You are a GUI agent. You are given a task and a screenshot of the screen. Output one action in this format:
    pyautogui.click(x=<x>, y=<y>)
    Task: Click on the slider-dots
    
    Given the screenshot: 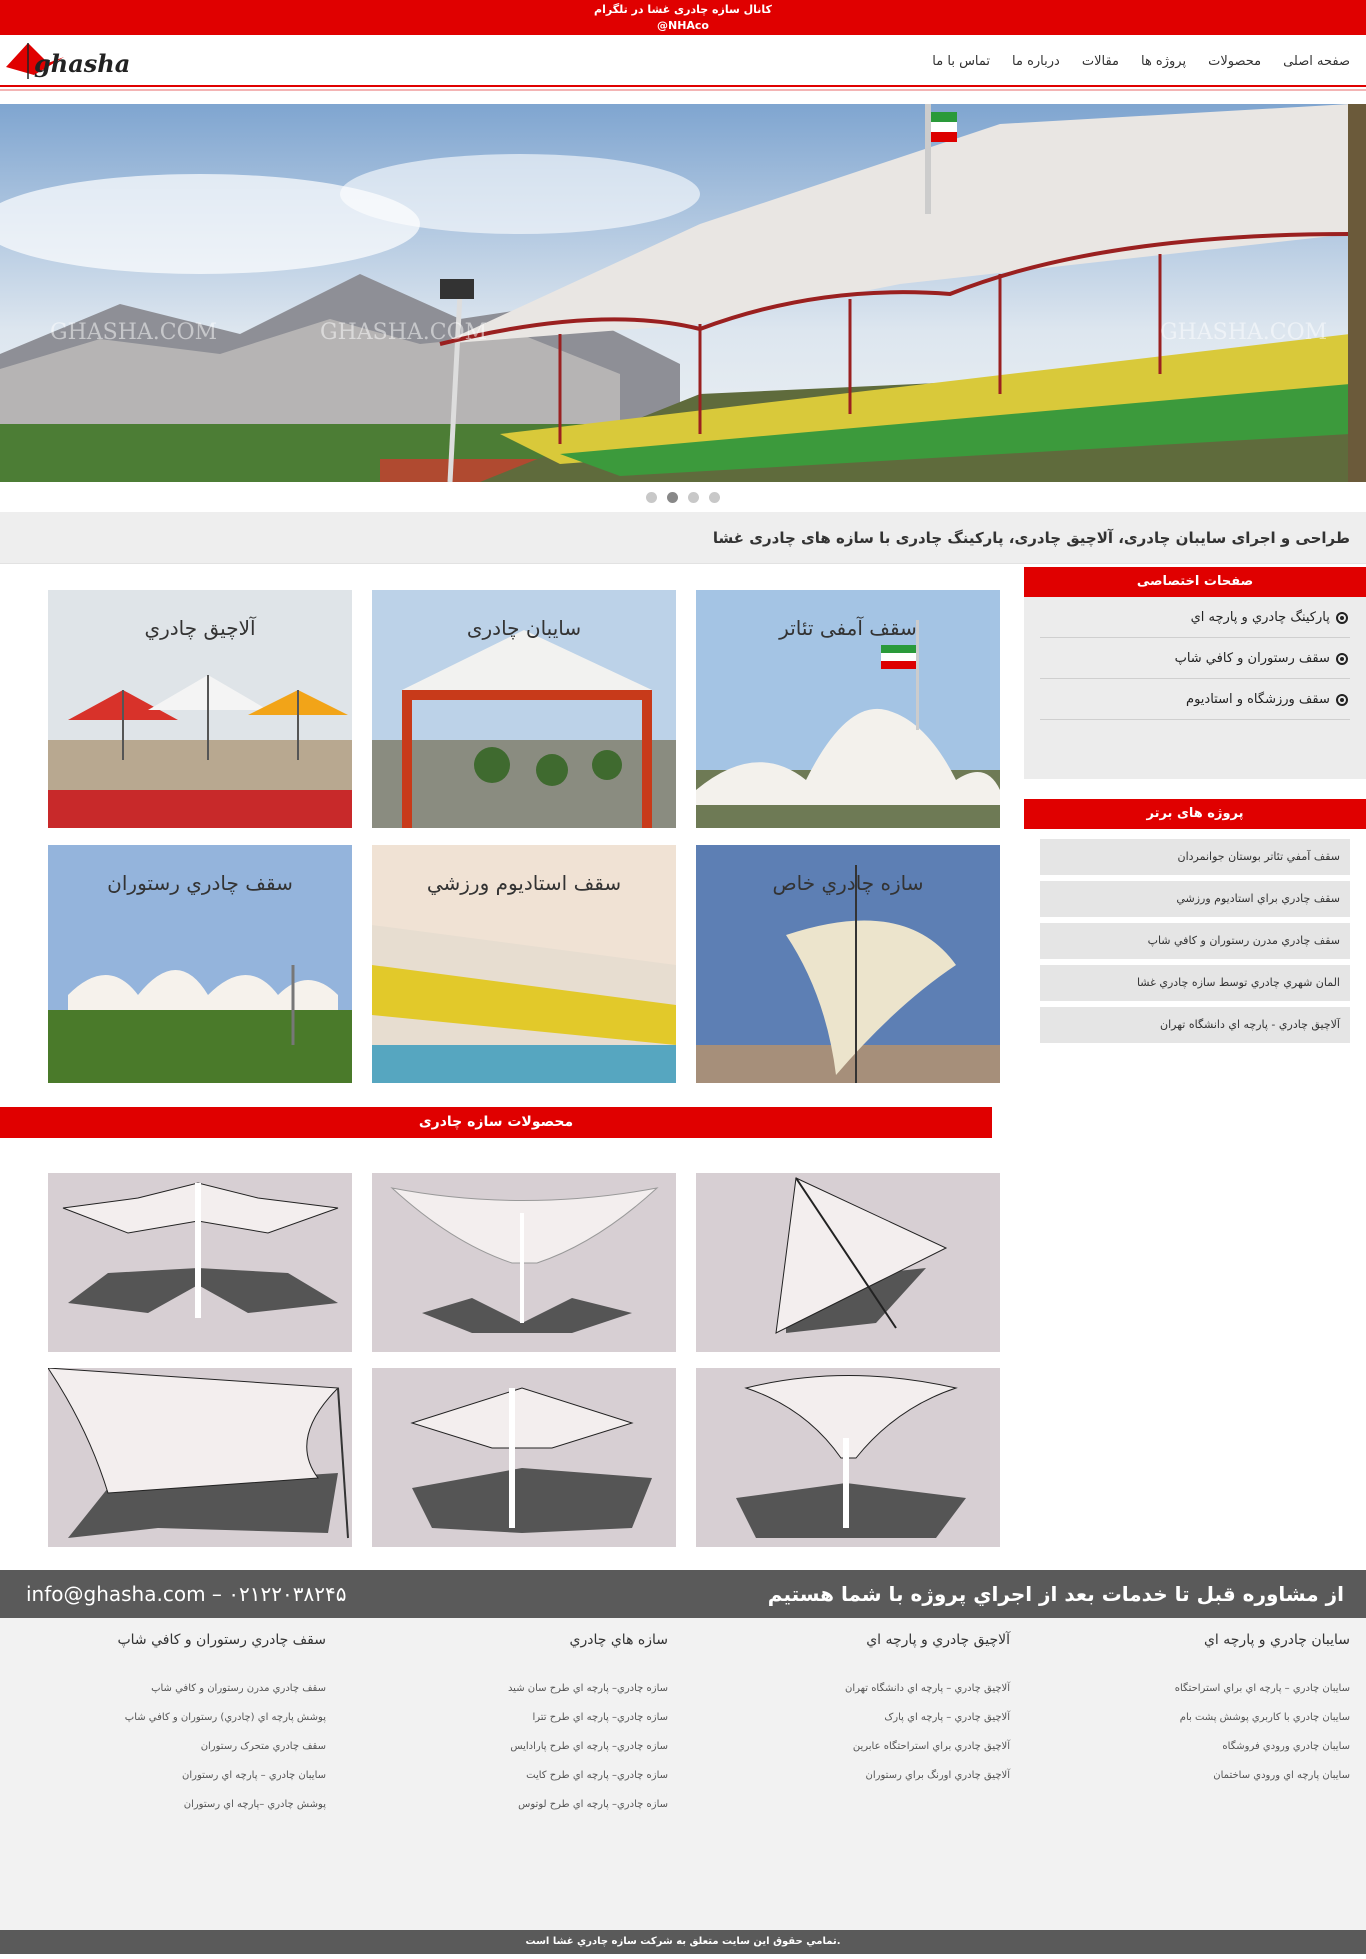 What is the action you would take?
    pyautogui.click(x=683, y=499)
    